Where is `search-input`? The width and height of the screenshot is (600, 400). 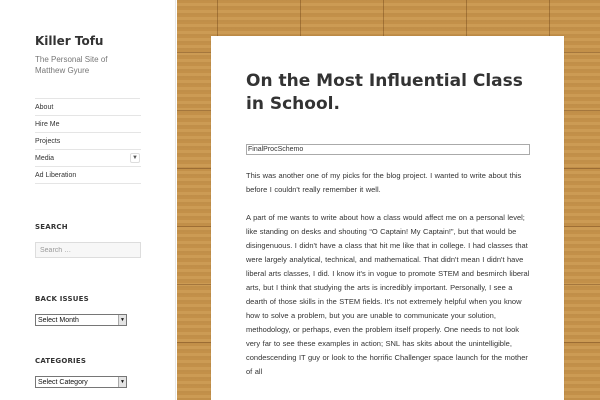
search-input is located at coordinates (88, 250).